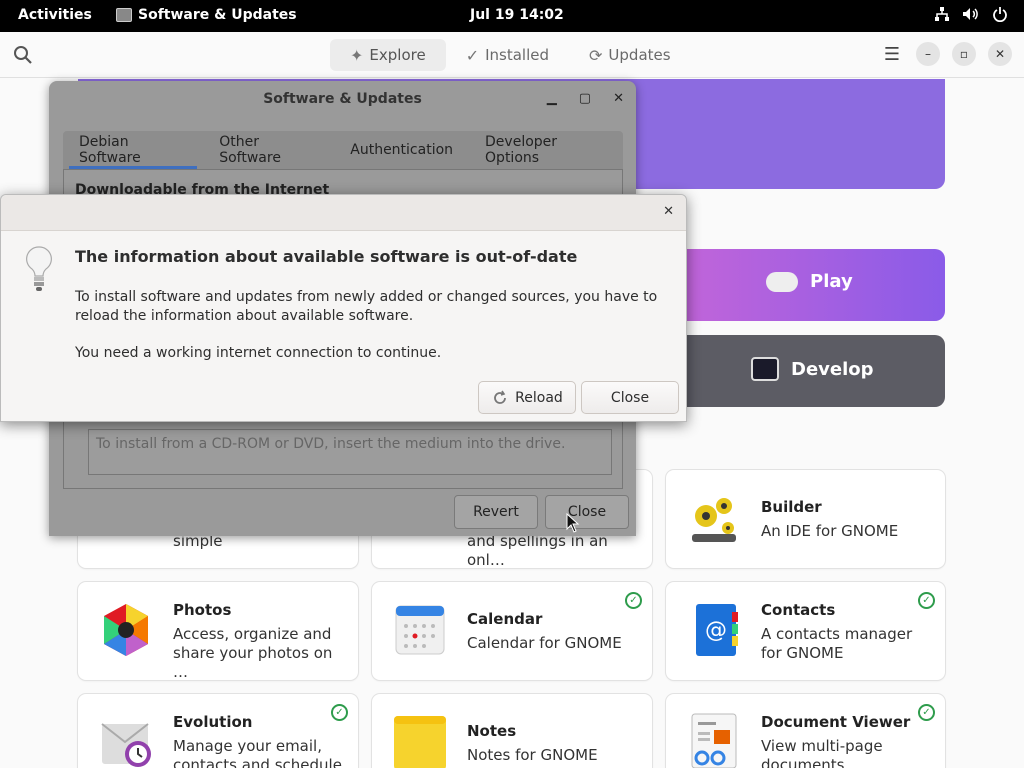 This screenshot has width=1024, height=768. What do you see at coordinates (472, 55) in the screenshot?
I see `installed-icon: ✓` at bounding box center [472, 55].